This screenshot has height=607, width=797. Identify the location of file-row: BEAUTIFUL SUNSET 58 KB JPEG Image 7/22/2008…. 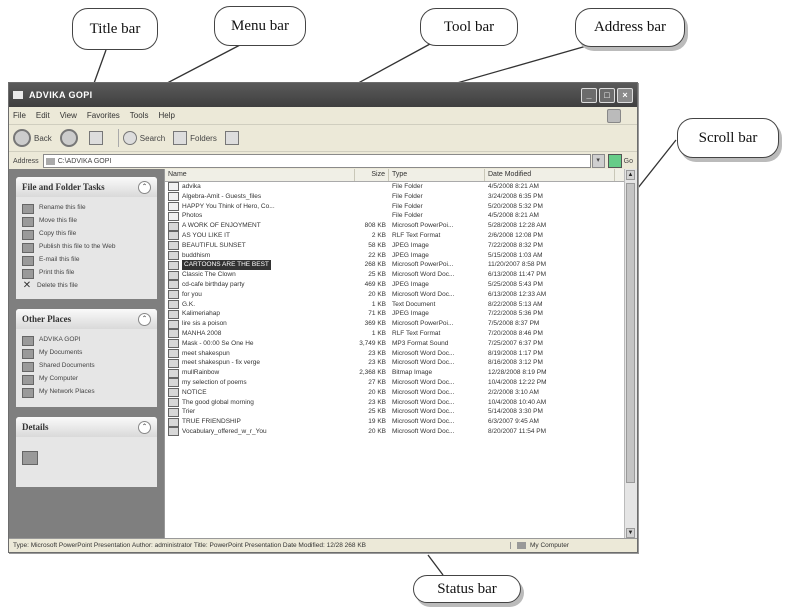
(401, 246).